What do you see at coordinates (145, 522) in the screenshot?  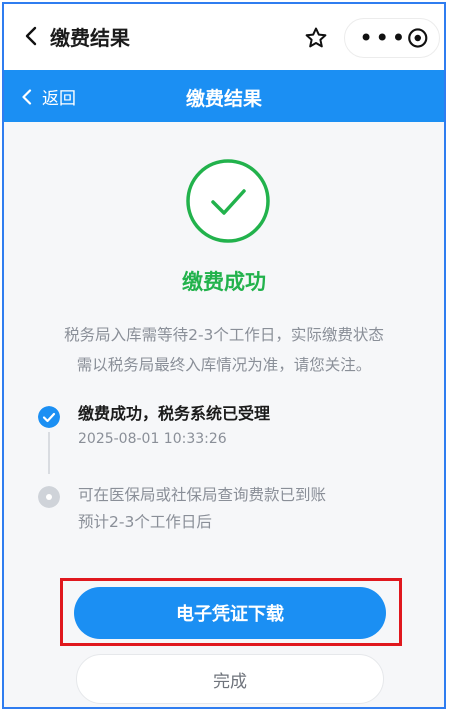 I see `step-text-line-2: 预计2-3个工作日后` at bounding box center [145, 522].